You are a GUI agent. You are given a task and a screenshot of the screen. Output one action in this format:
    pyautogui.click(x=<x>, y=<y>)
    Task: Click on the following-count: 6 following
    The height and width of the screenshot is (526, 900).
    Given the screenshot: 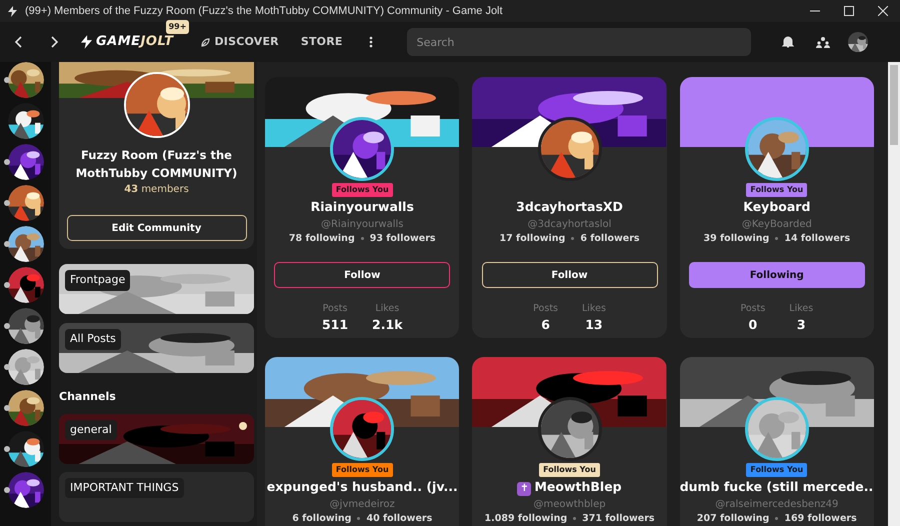 What is the action you would take?
    pyautogui.click(x=322, y=519)
    